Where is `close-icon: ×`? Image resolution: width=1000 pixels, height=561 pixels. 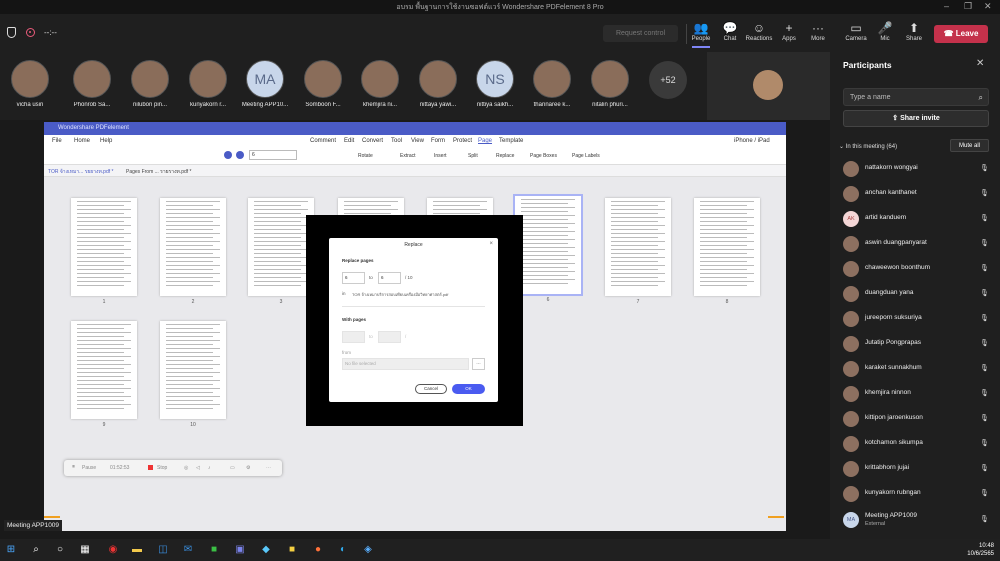
close-icon: × is located at coordinates (491, 244).